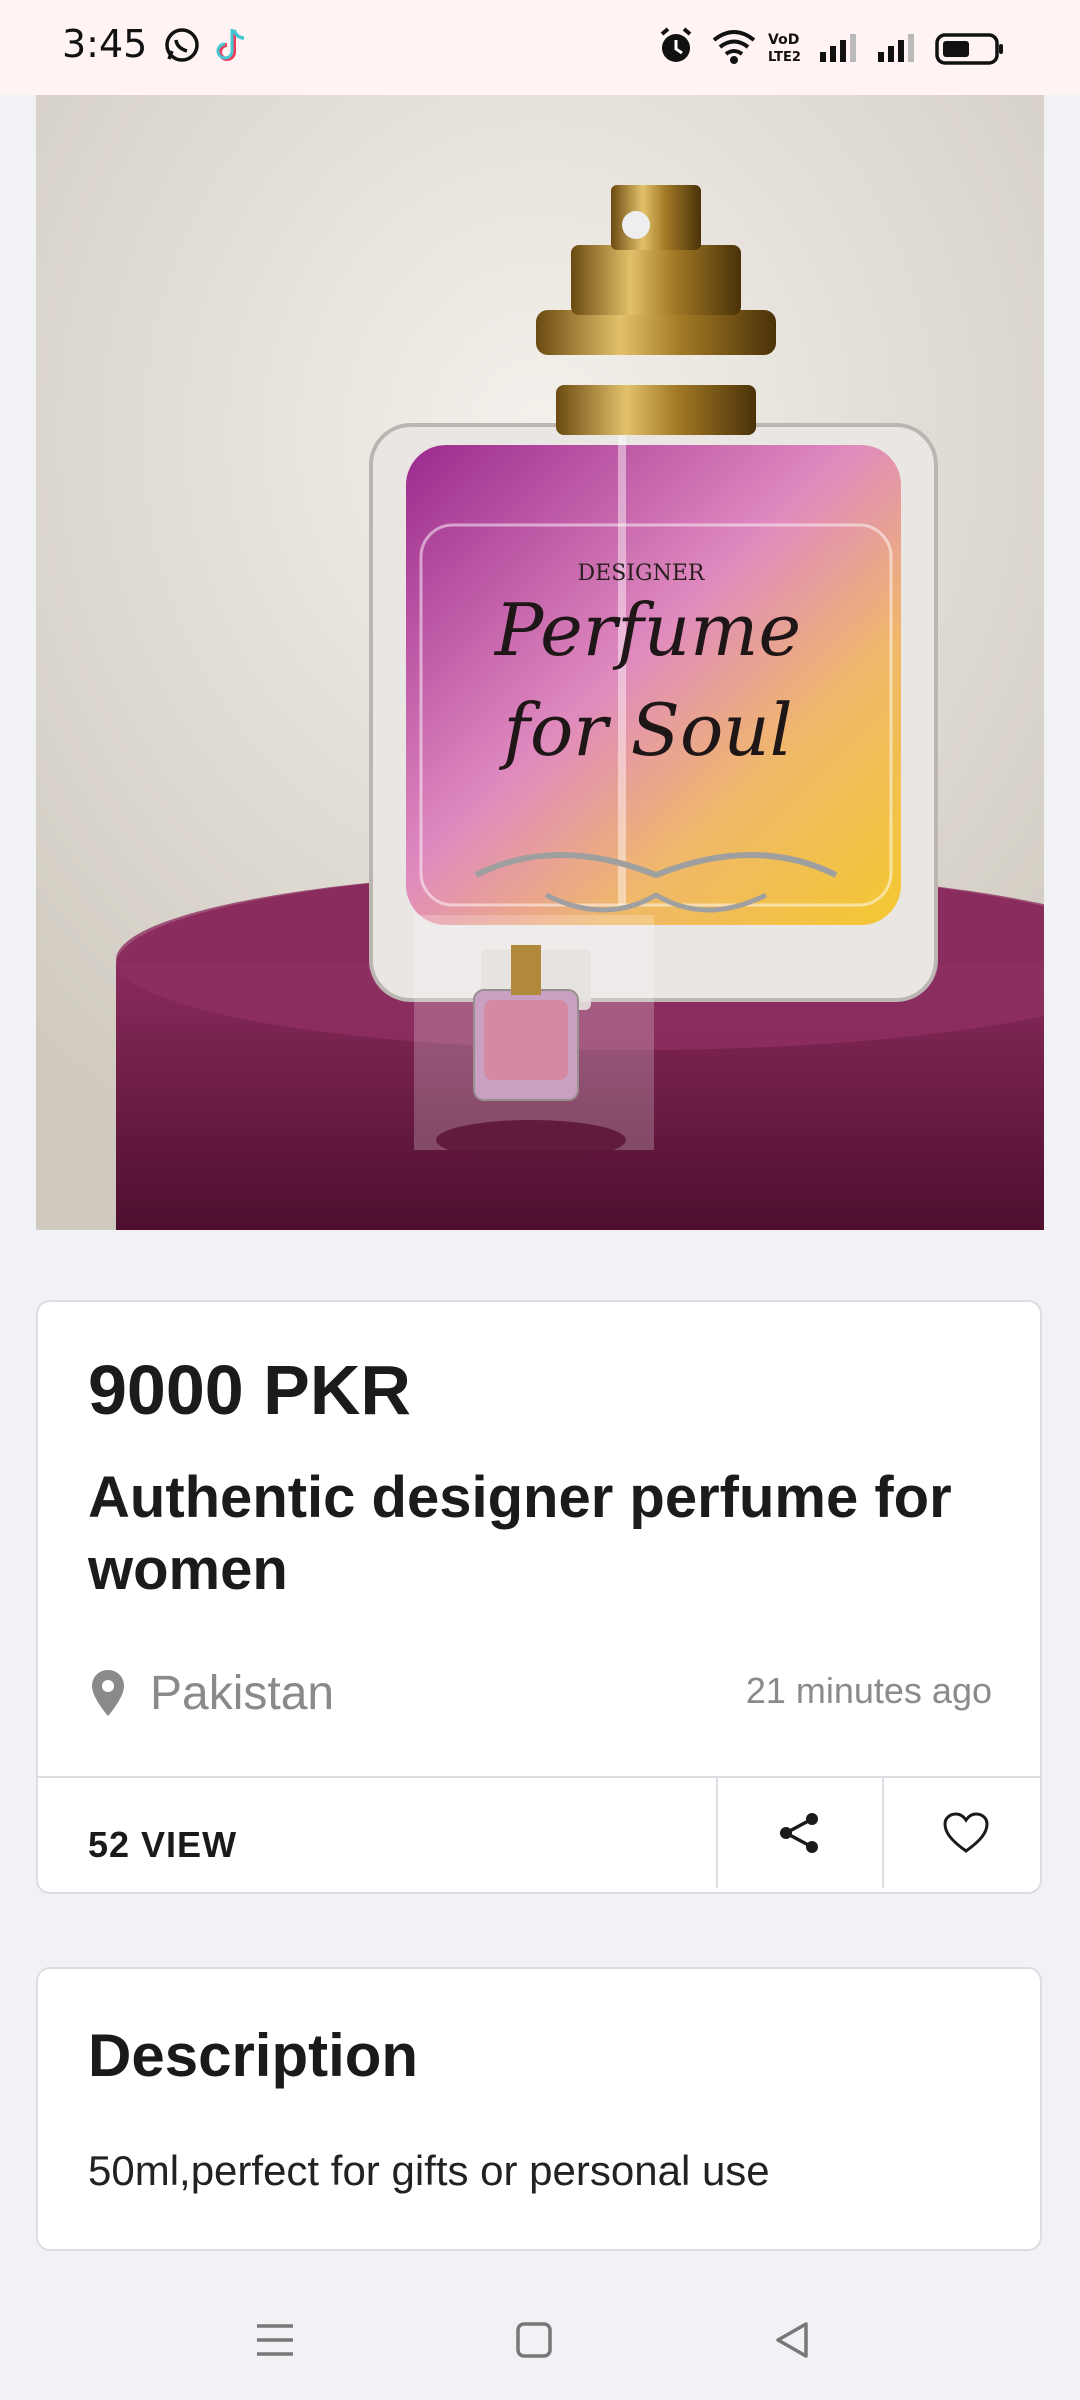  Describe the element at coordinates (540, 47) in the screenshot. I see `status-bar: 3:45 VoD LTE2` at that location.